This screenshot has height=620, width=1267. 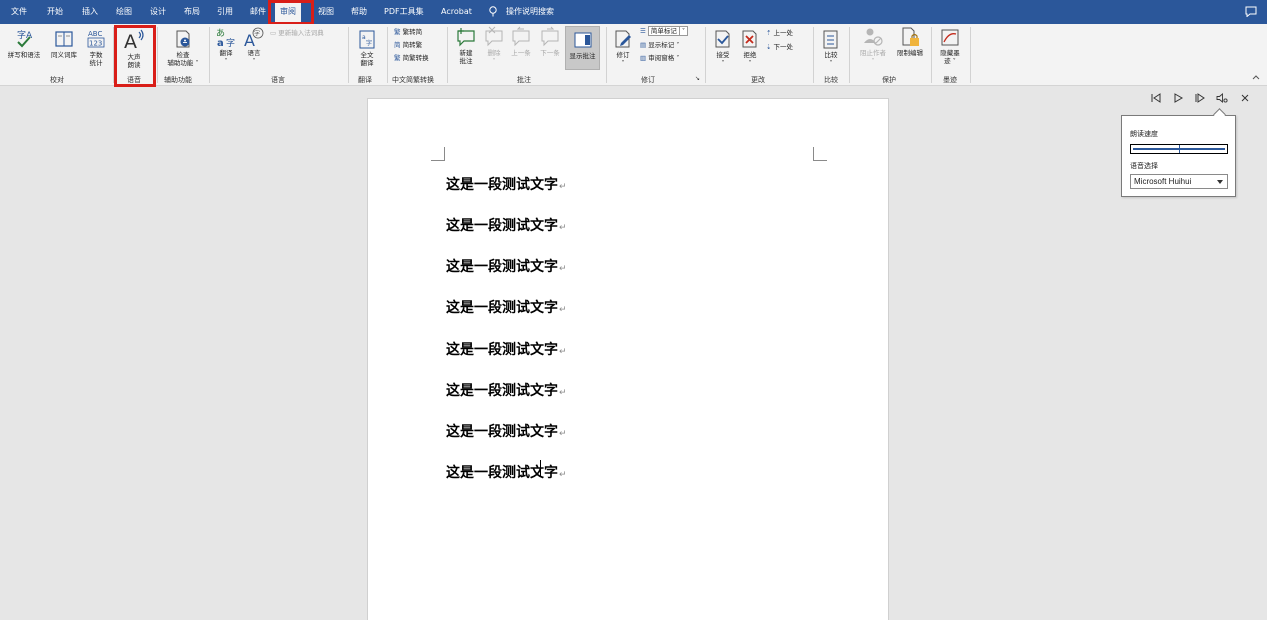 I want to click on collapse-ribbon-icon, so click(x=1256, y=77).